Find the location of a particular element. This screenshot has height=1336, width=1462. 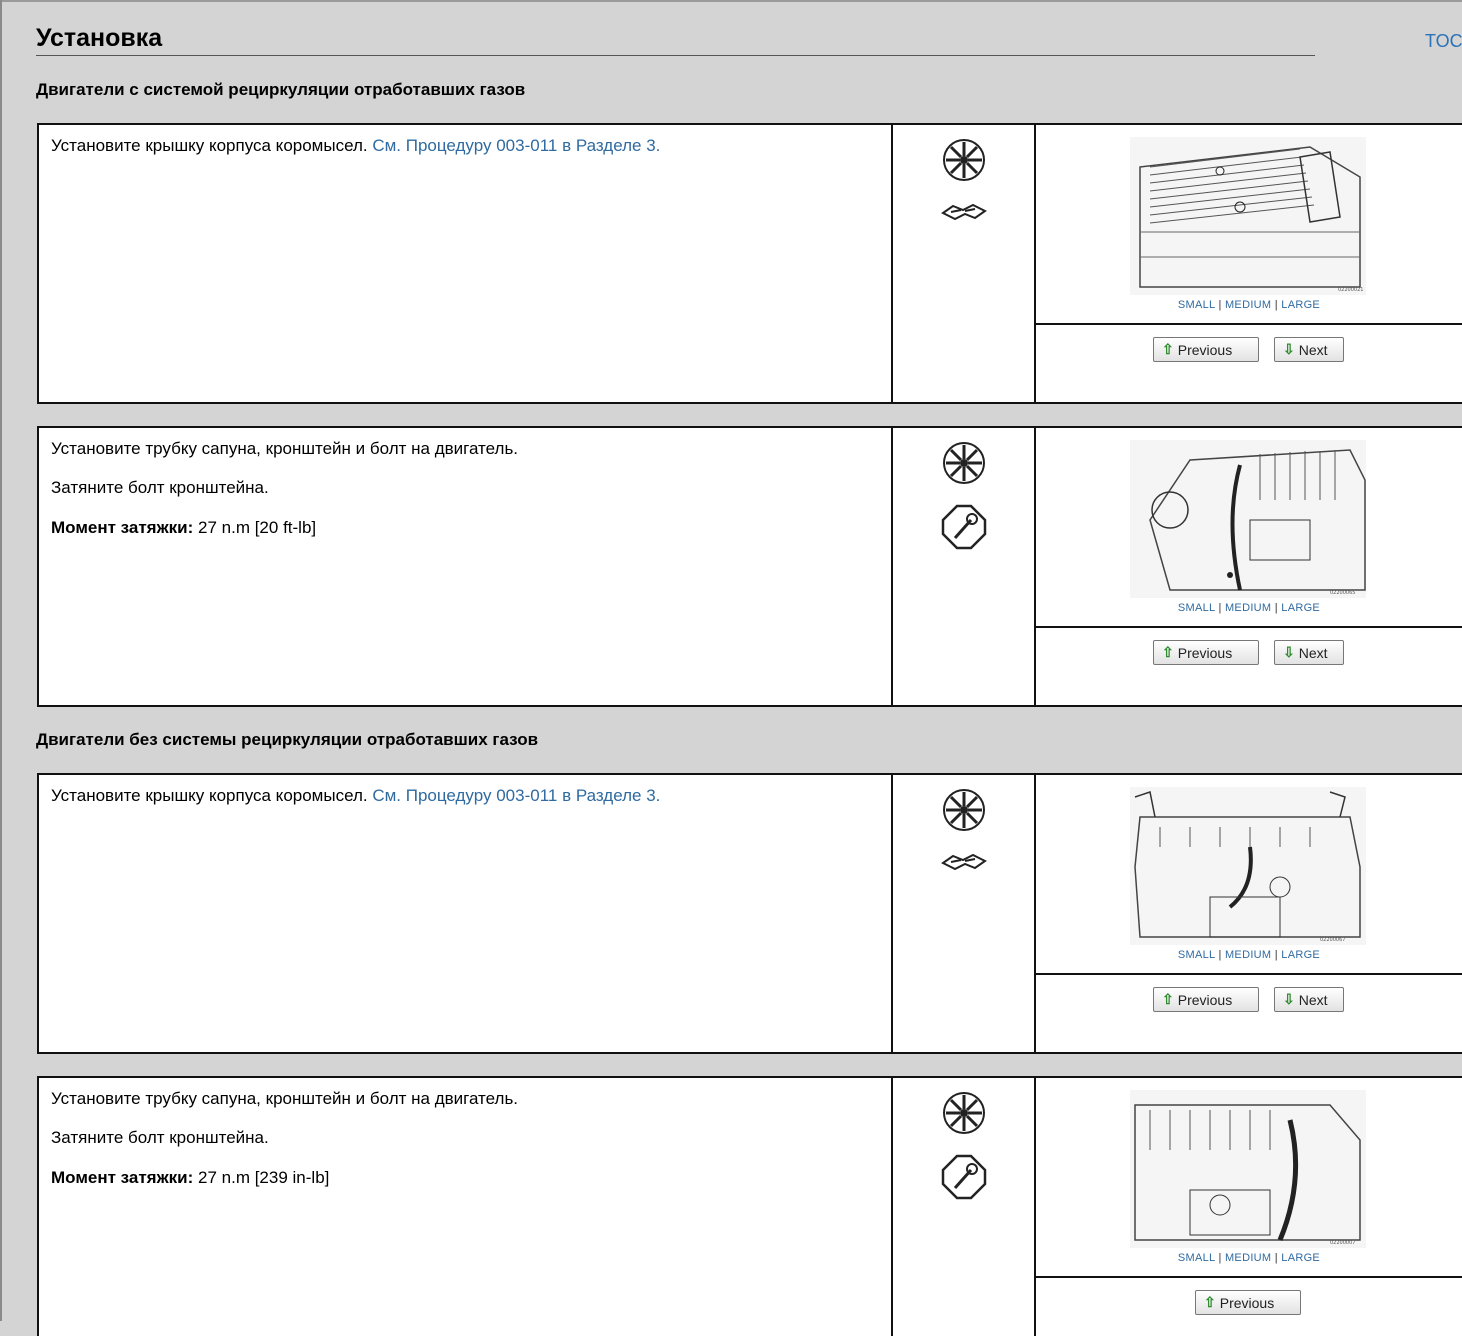

window-left-edge is located at coordinates (1, 660).